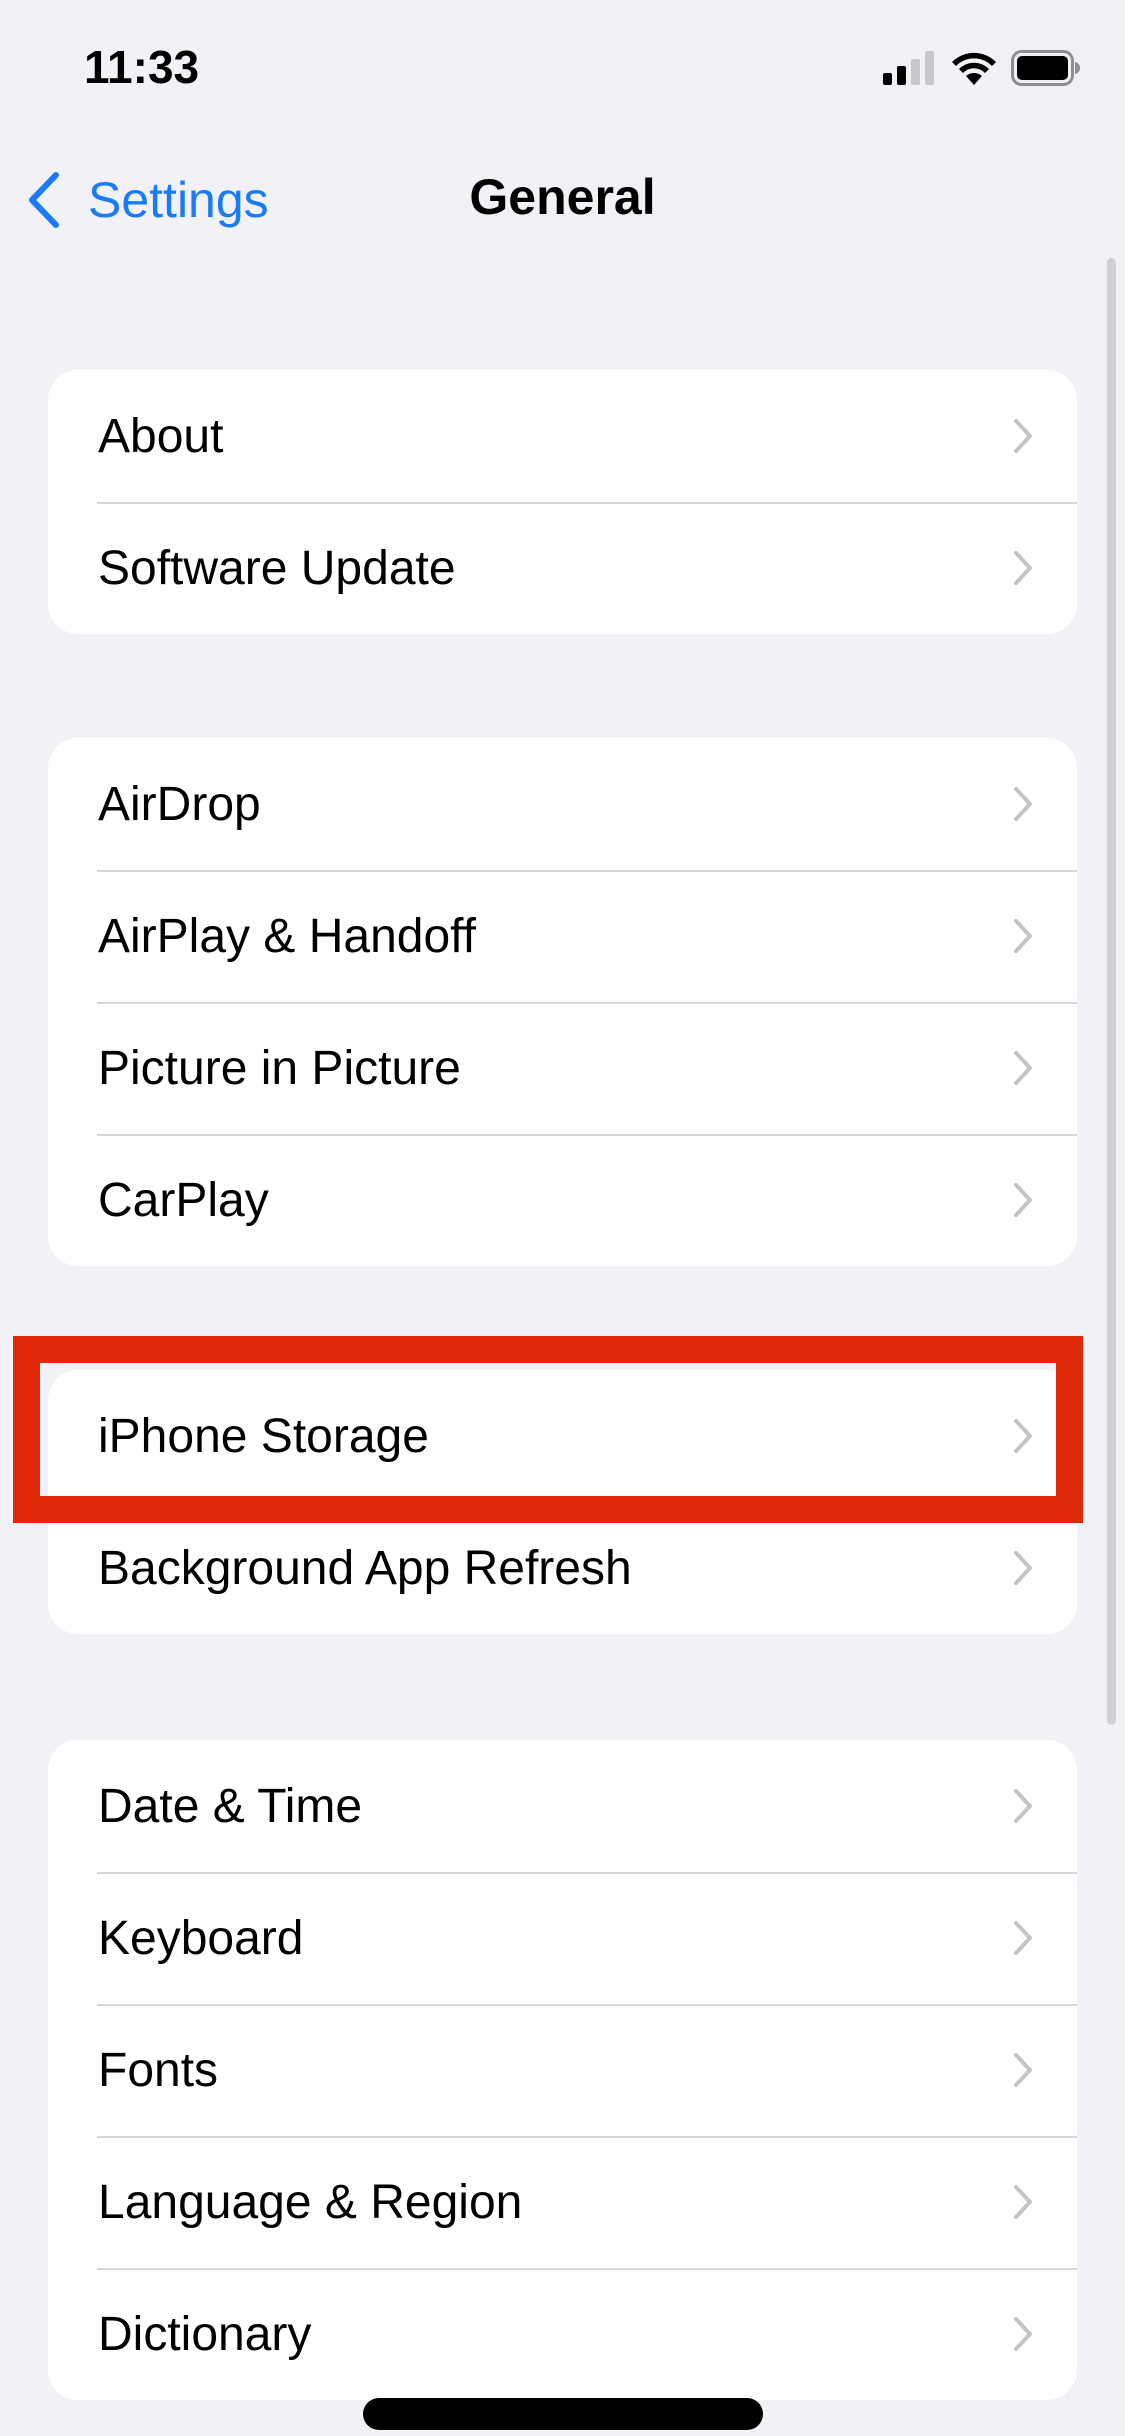  Describe the element at coordinates (365, 1568) in the screenshot. I see `row-label: Background App Refresh` at that location.